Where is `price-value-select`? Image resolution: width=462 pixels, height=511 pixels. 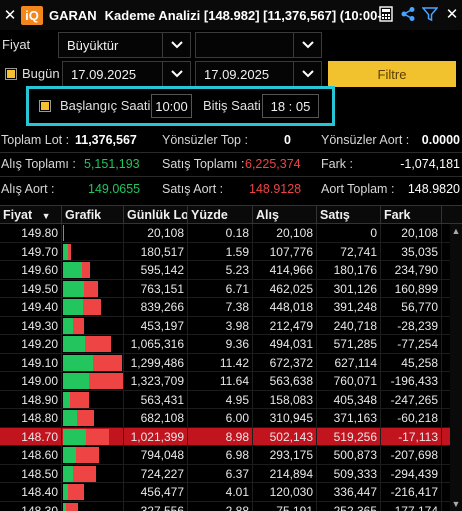
price-value-select is located at coordinates (258, 45).